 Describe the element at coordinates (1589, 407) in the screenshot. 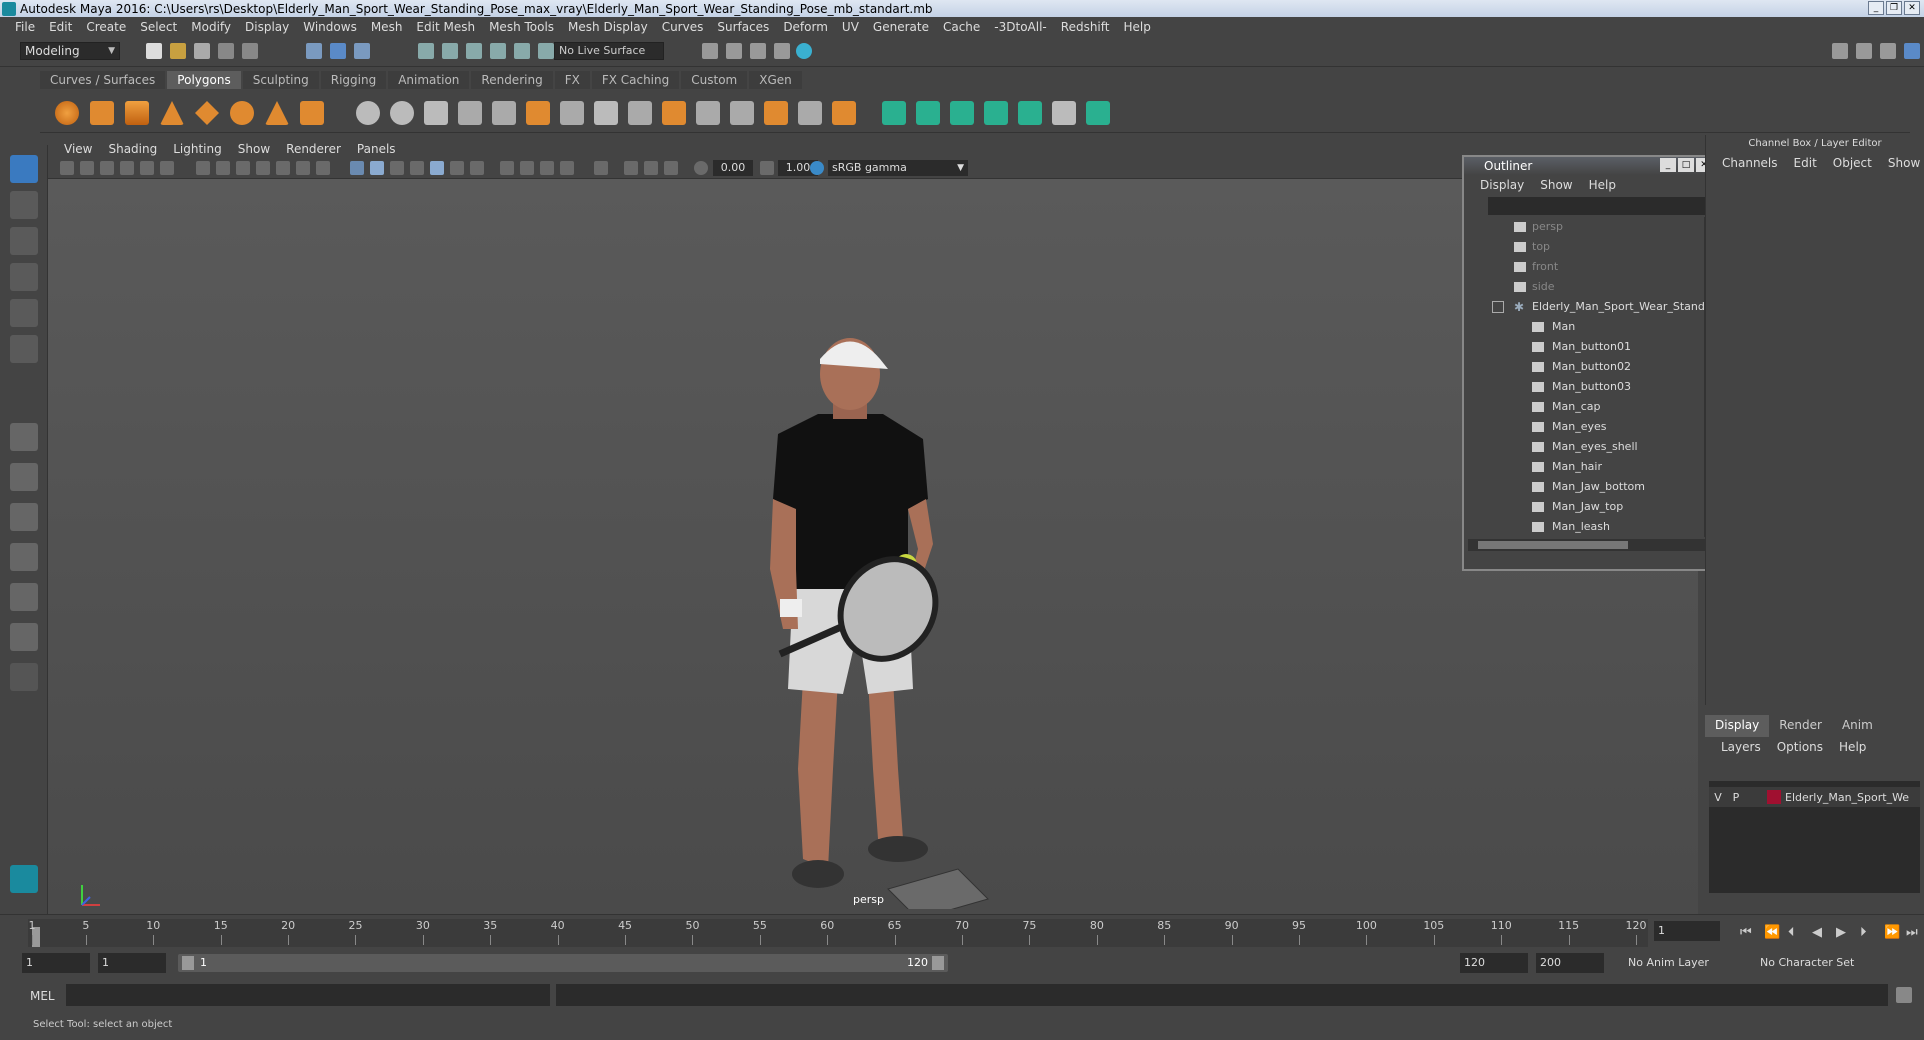

I see `outliner-item-man-cap: Man_cap` at that location.